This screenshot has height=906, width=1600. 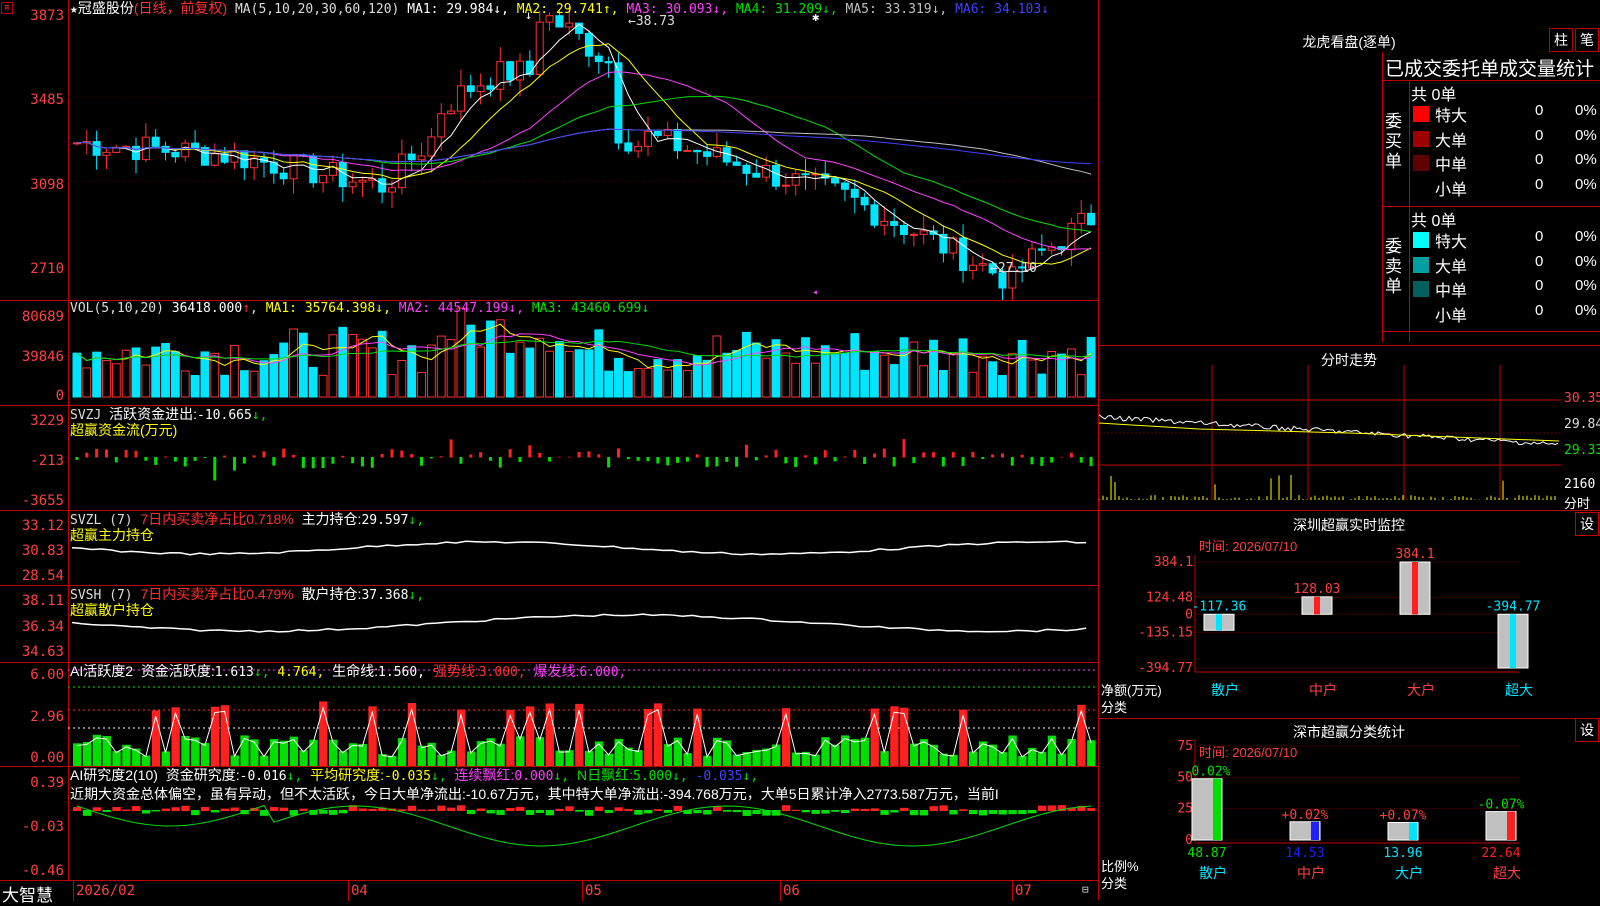 I want to click on event-marker-icon: ↓, so click(x=528, y=15).